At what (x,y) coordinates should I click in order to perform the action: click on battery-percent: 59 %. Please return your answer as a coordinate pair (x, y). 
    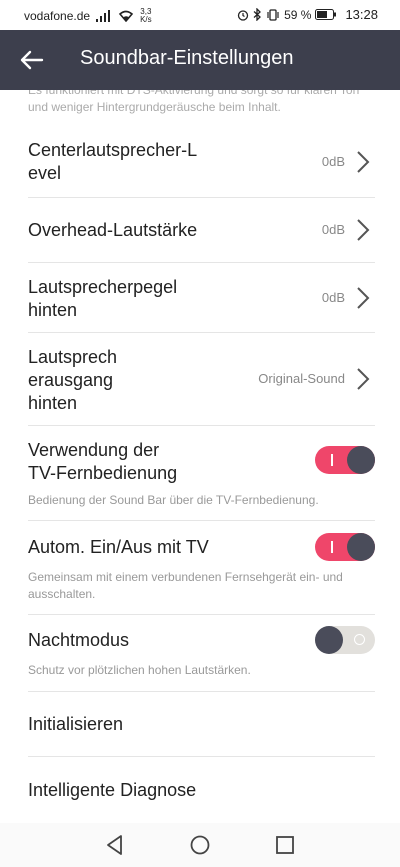
    Looking at the image, I should click on (298, 14).